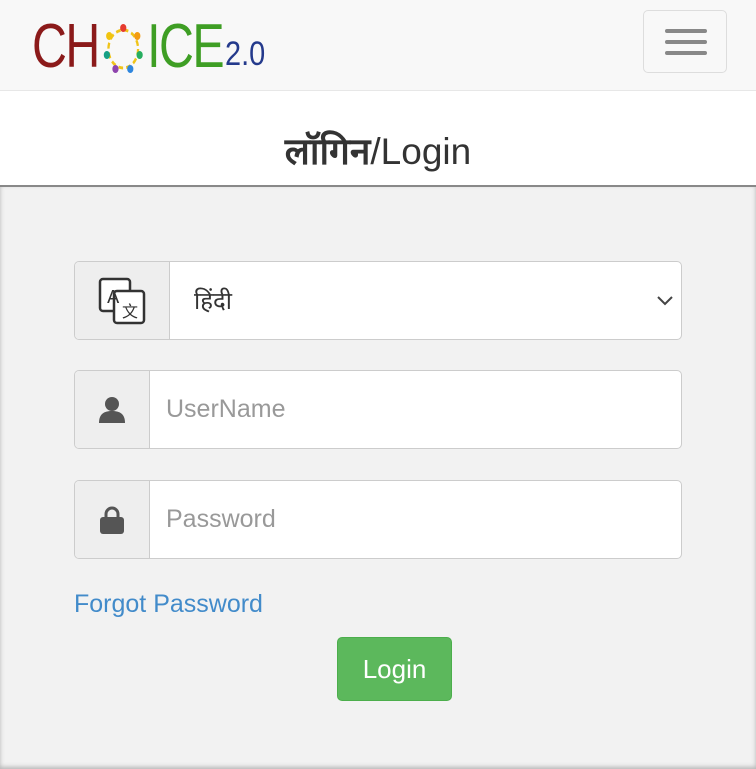  What do you see at coordinates (686, 31) in the screenshot?
I see `hamburger-menu-icon` at bounding box center [686, 31].